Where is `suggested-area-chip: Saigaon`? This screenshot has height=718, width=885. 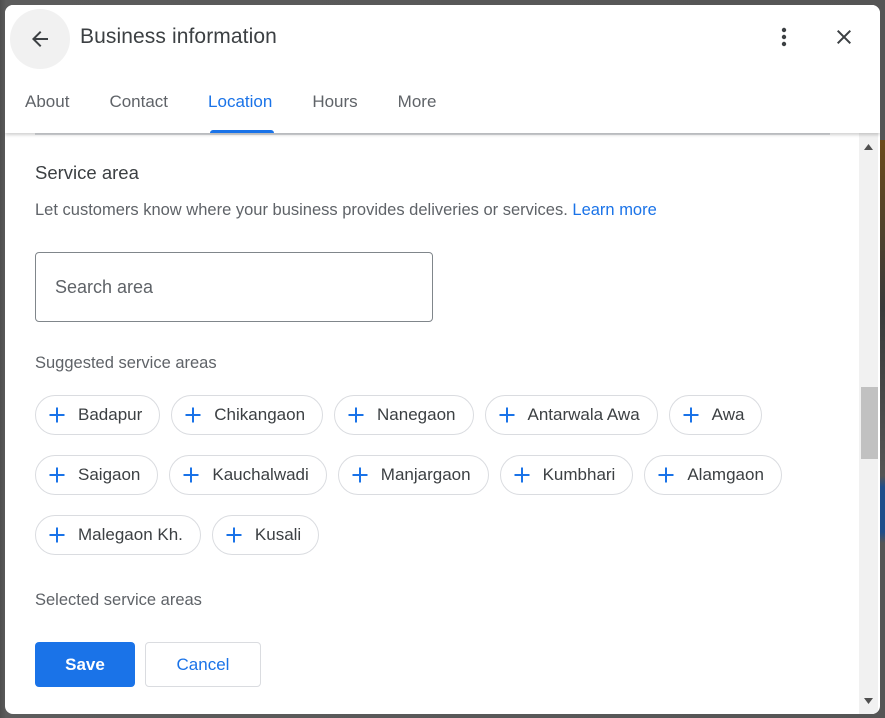
suggested-area-chip: Saigaon is located at coordinates (97, 475).